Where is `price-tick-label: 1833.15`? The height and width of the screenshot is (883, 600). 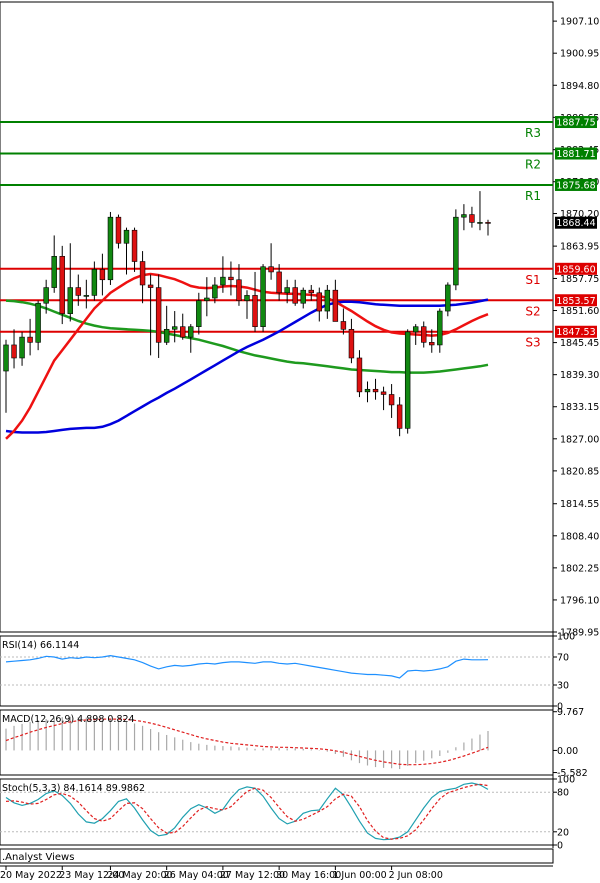
price-tick-label: 1833.15 is located at coordinates (579, 407).